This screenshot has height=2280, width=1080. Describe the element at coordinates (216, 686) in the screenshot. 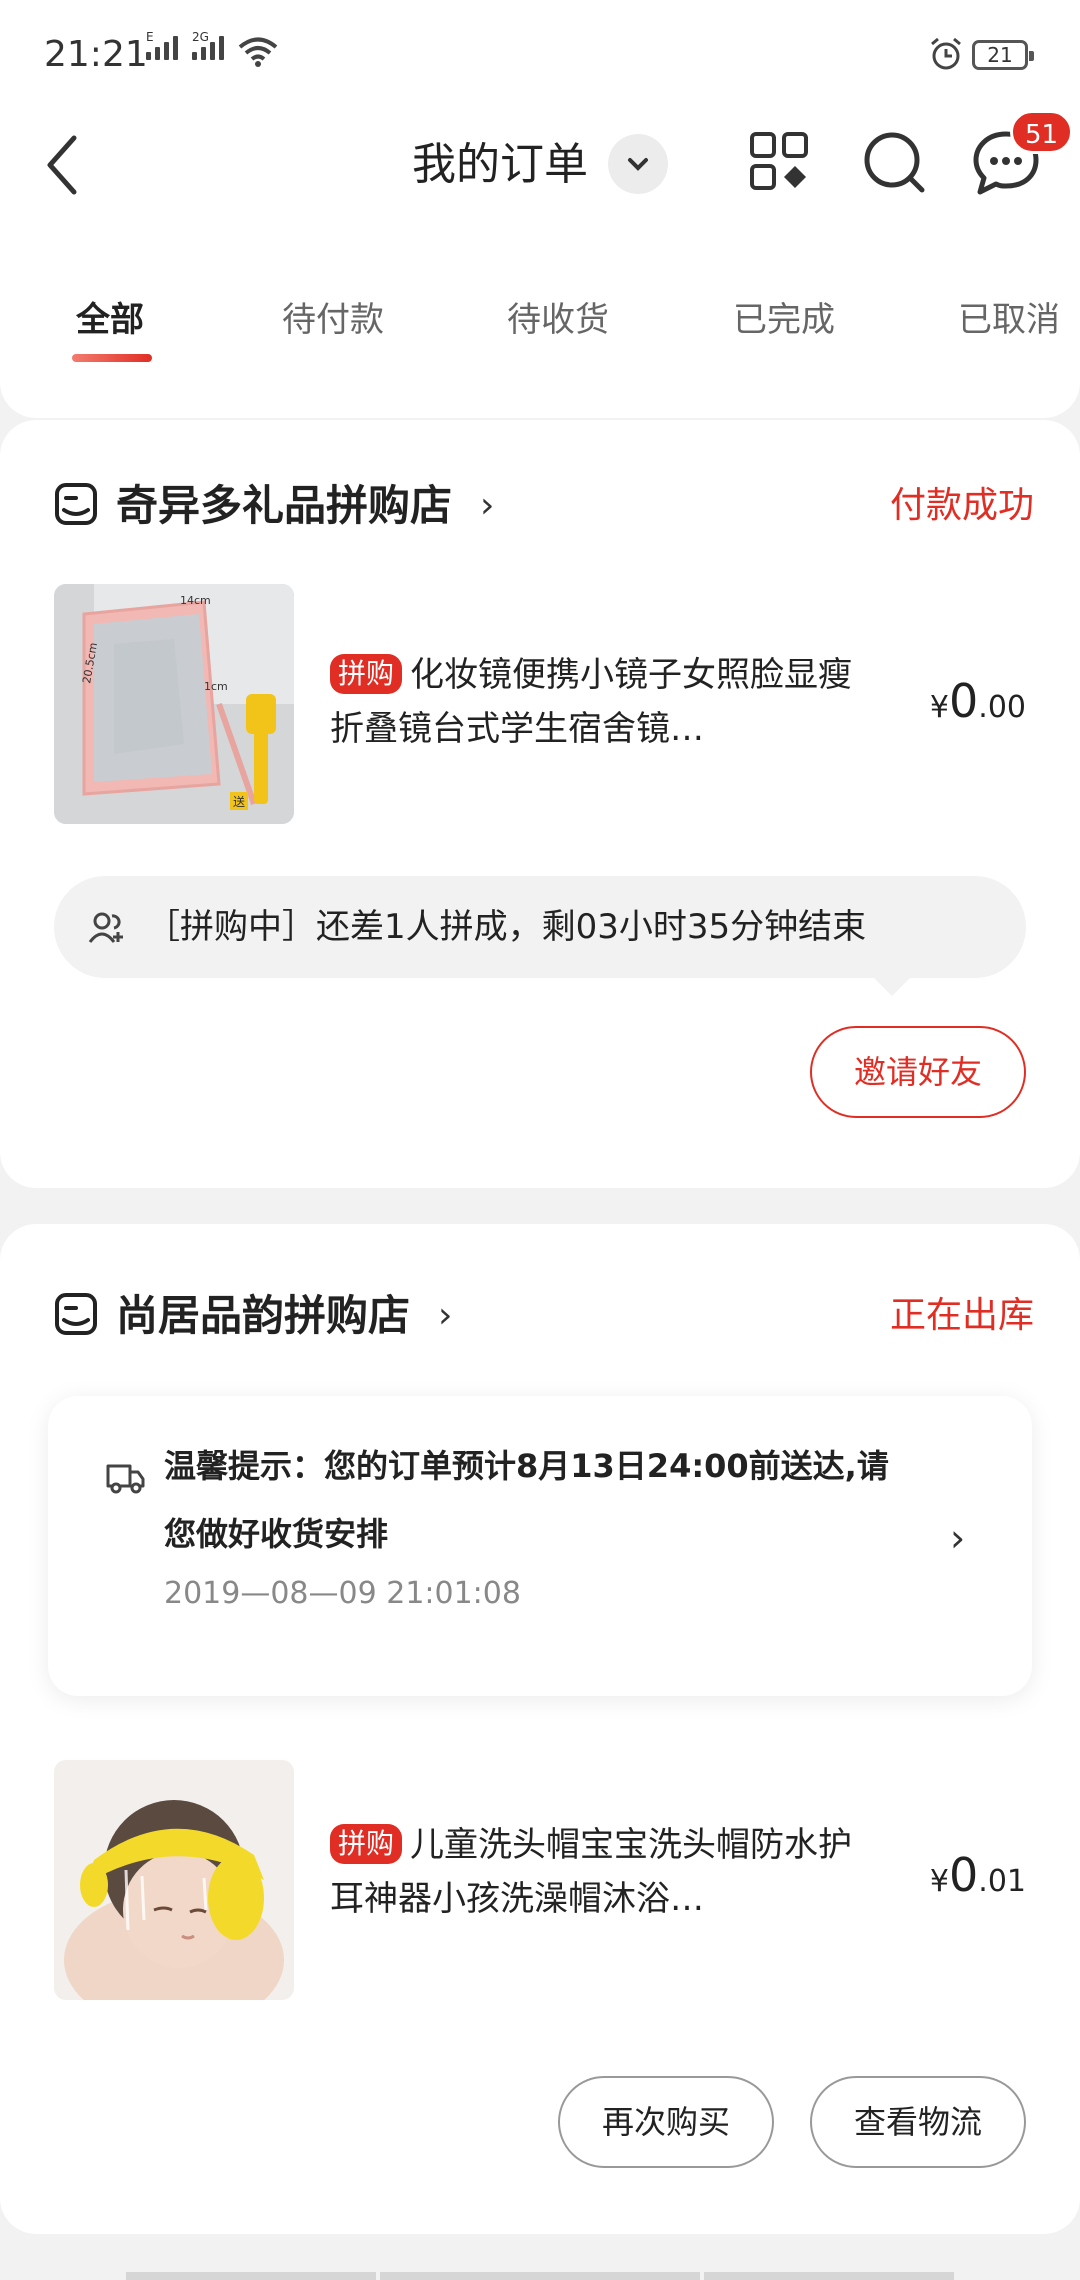

I see `svg-text: 1cm` at that location.